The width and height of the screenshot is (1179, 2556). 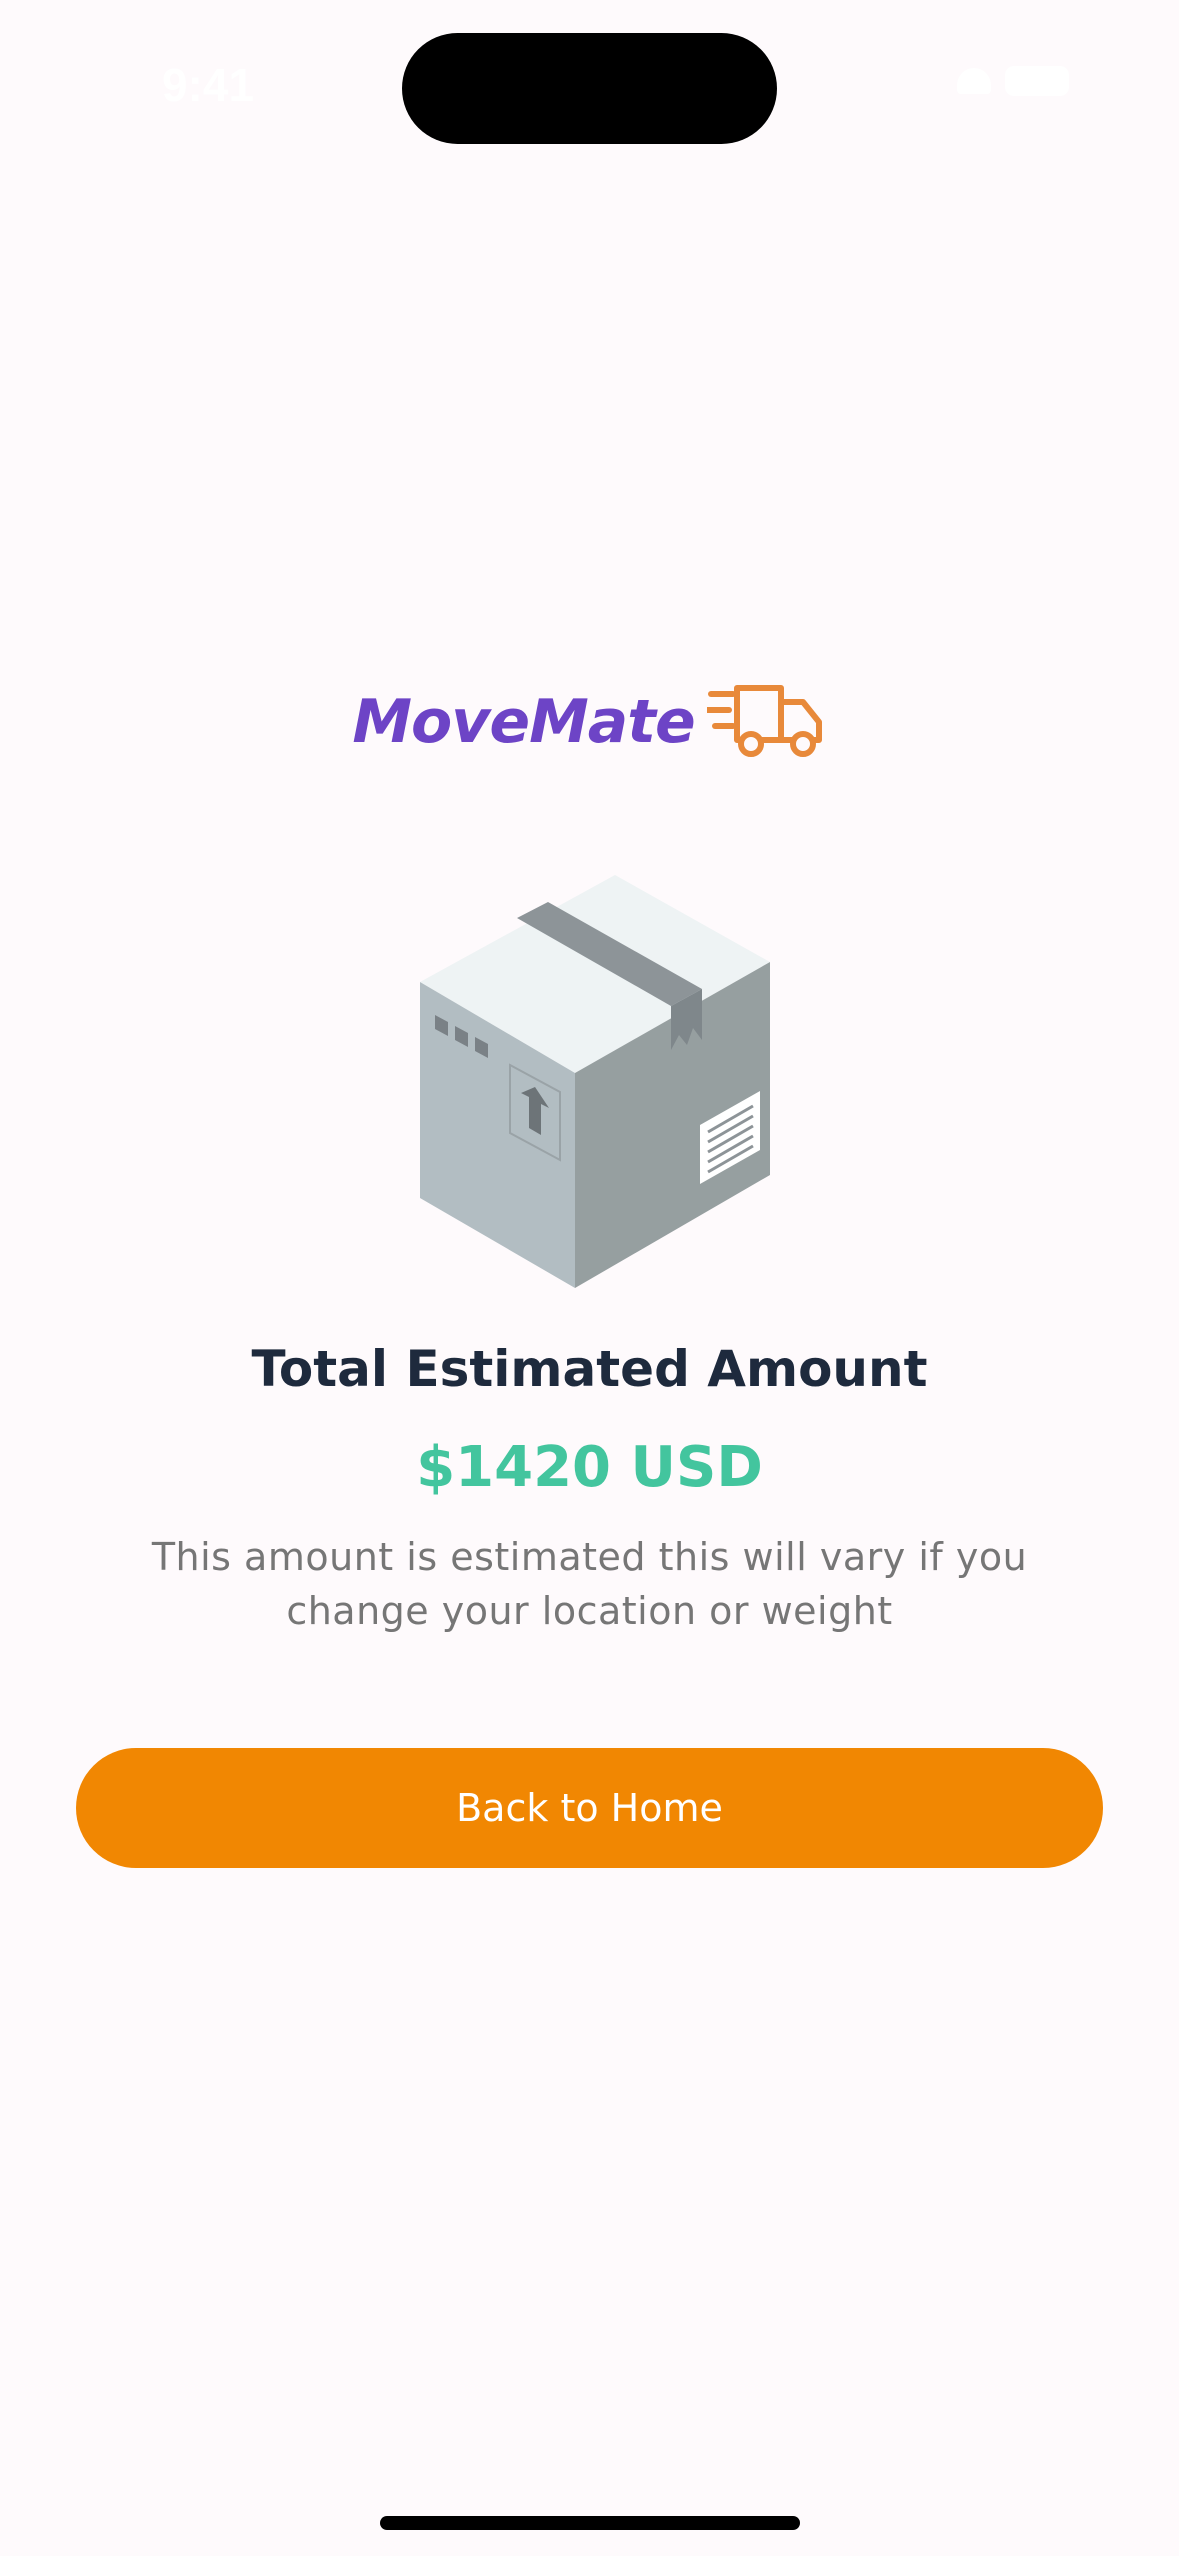 What do you see at coordinates (1037, 81) in the screenshot?
I see `battery-icon` at bounding box center [1037, 81].